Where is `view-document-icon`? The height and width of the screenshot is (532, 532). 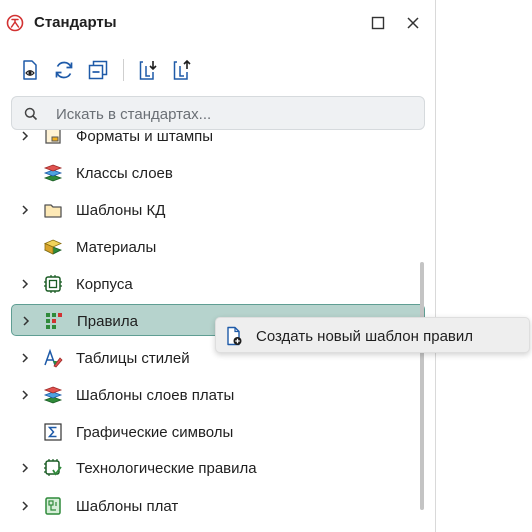 view-document-icon is located at coordinates (30, 70).